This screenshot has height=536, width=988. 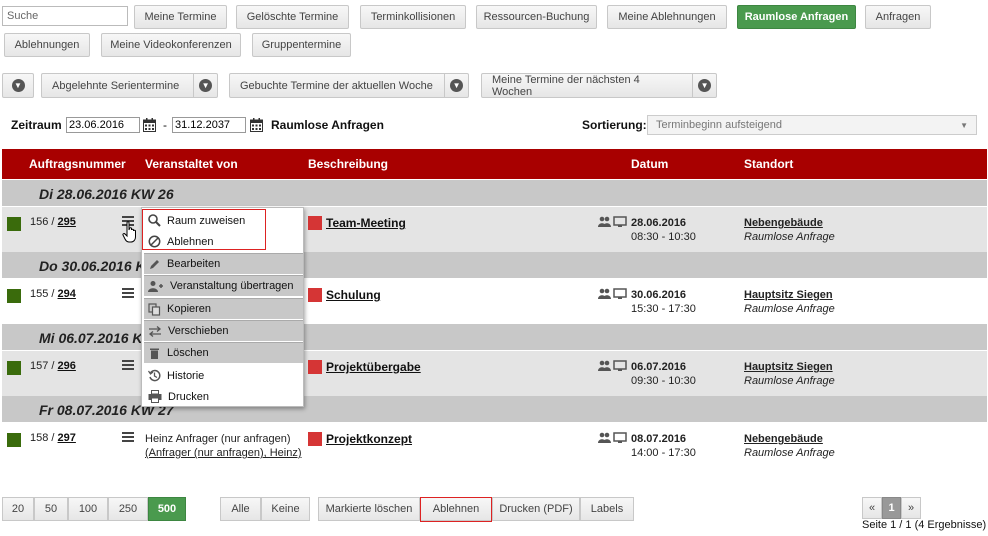 I want to click on tab-meine-ablehnungen: Meine Ablehnungen, so click(x=667, y=17).